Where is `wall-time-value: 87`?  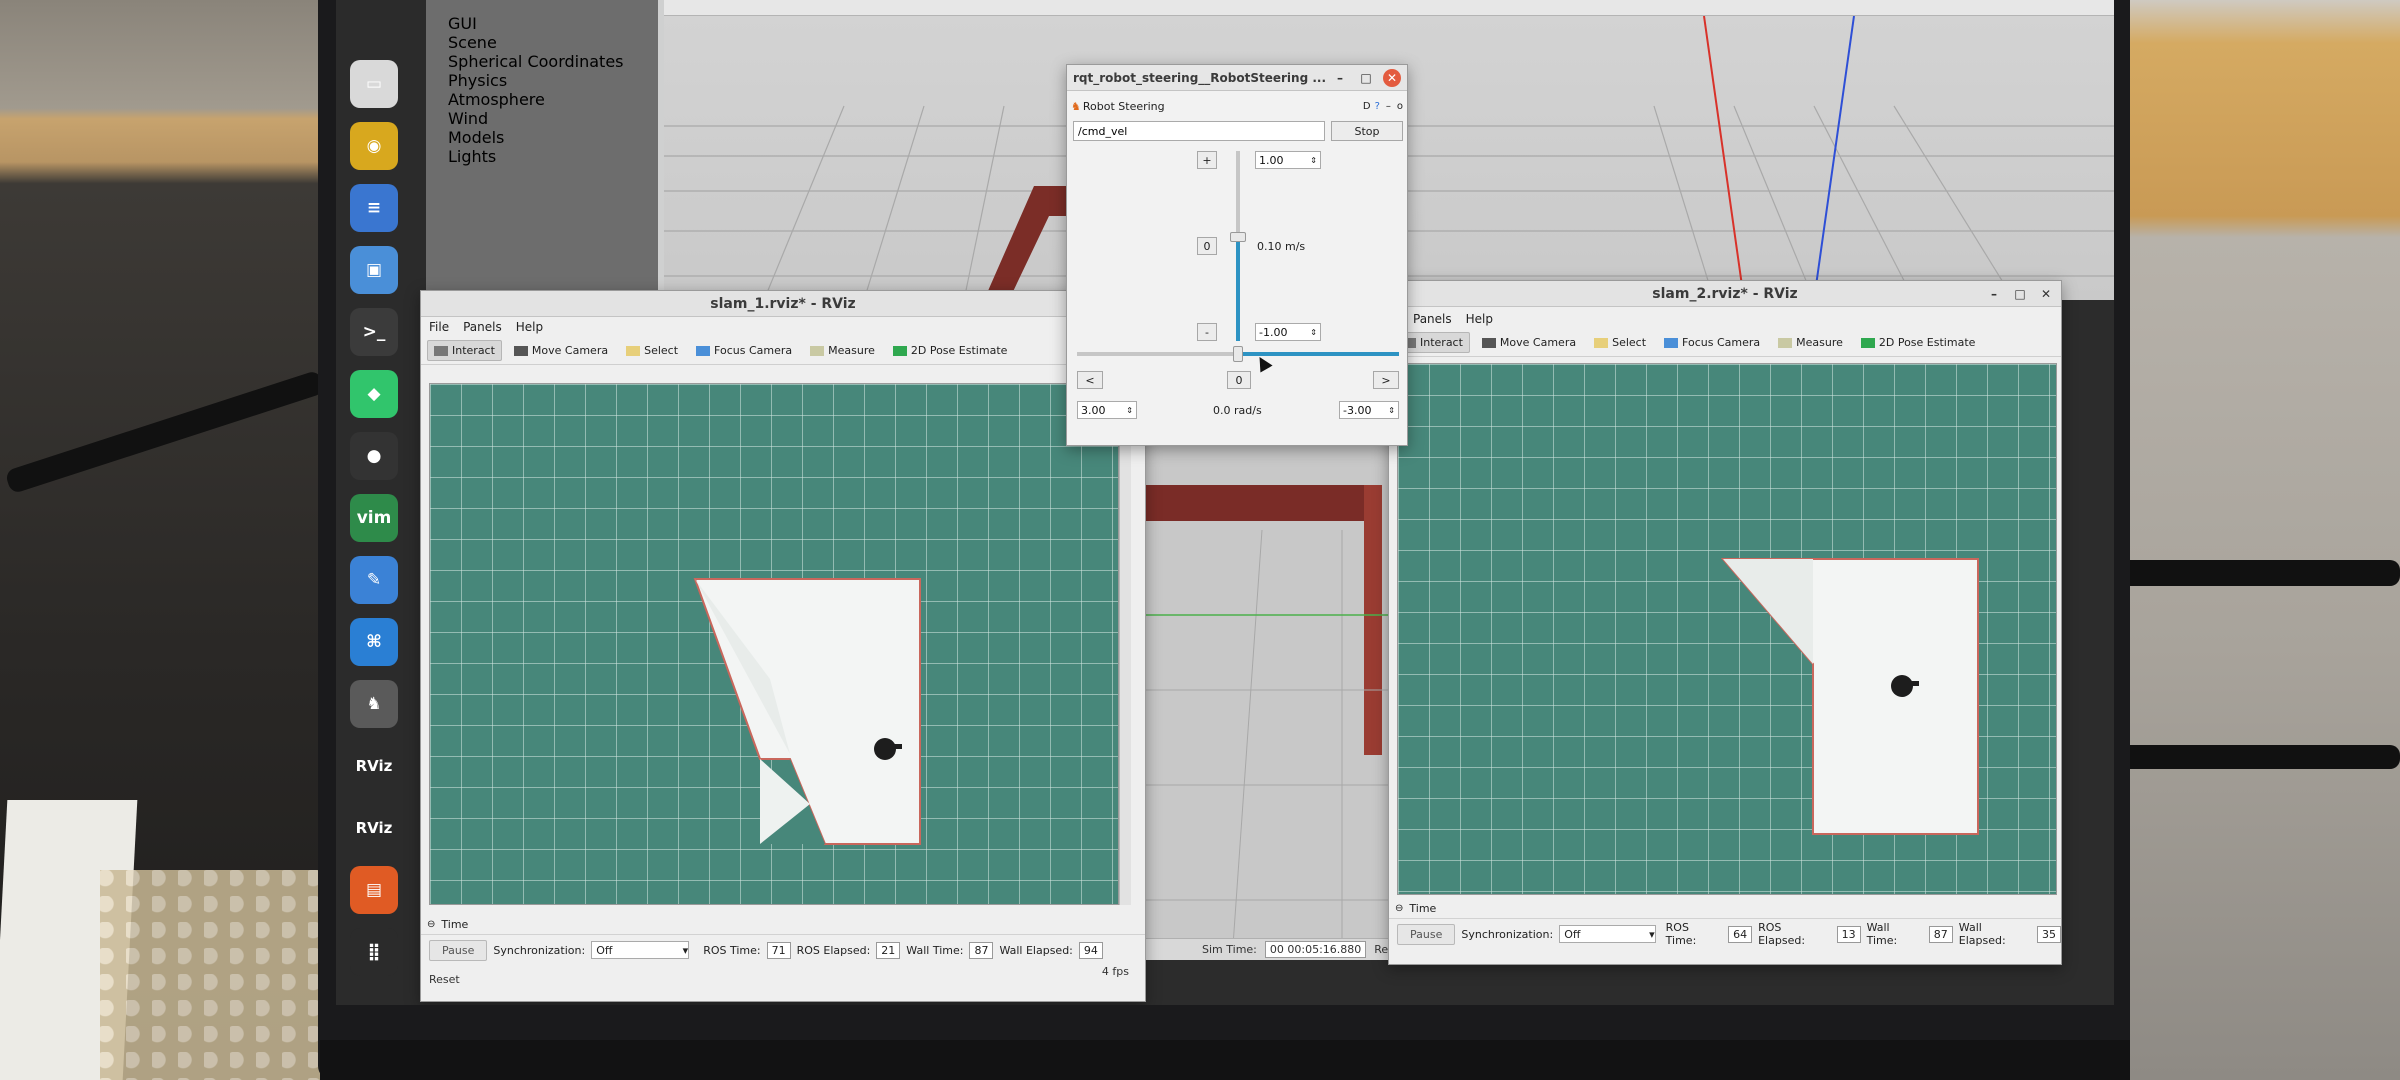
wall-time-value: 87 is located at coordinates (1940, 934).